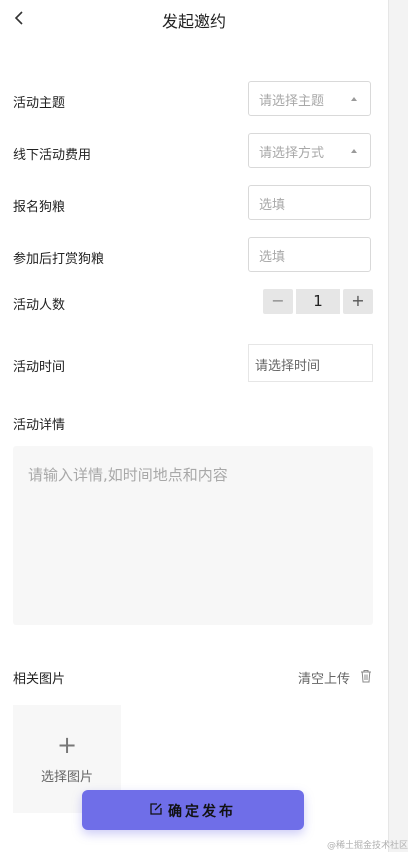 This screenshot has height=852, width=408. What do you see at coordinates (272, 205) in the screenshot?
I see `signup-food-placeholder: 选填` at bounding box center [272, 205].